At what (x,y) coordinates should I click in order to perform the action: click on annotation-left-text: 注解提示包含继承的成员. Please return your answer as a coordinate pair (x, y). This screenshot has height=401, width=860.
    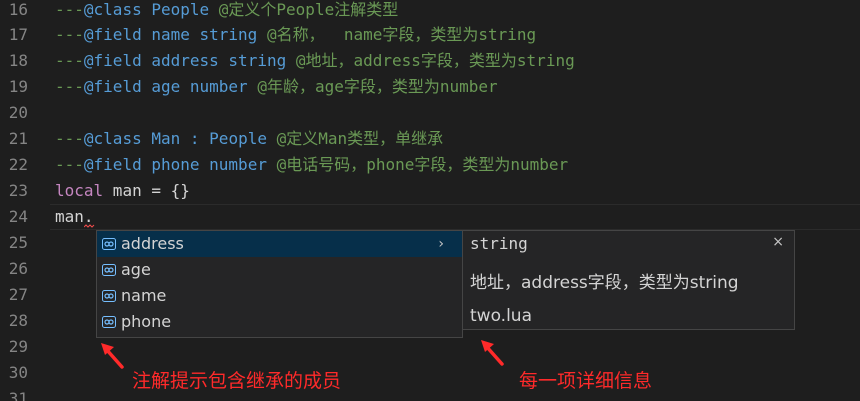
    Looking at the image, I should click on (237, 381).